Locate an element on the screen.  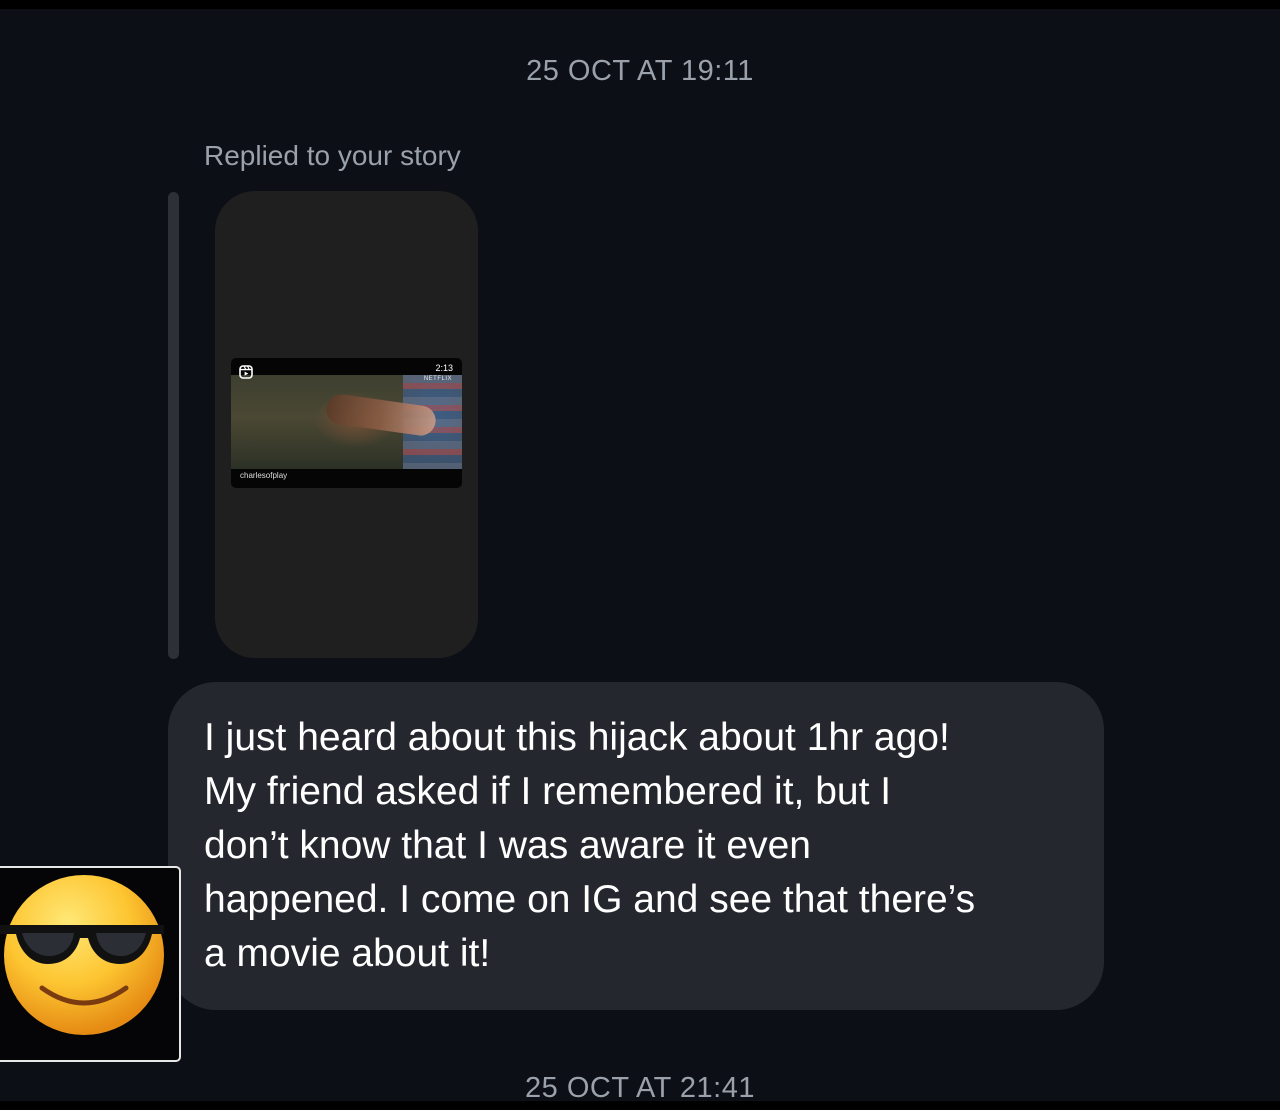
story-preview-card: 2:13 NETFLIX charlesofplay is located at coordinates (346, 424).